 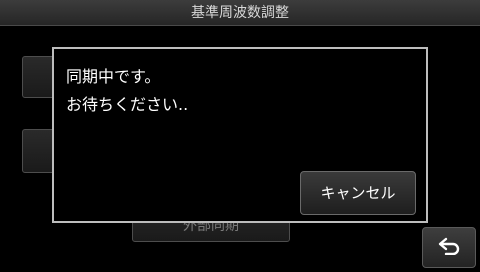 What do you see at coordinates (358, 193) in the screenshot?
I see `cancel-button: キャンセル` at bounding box center [358, 193].